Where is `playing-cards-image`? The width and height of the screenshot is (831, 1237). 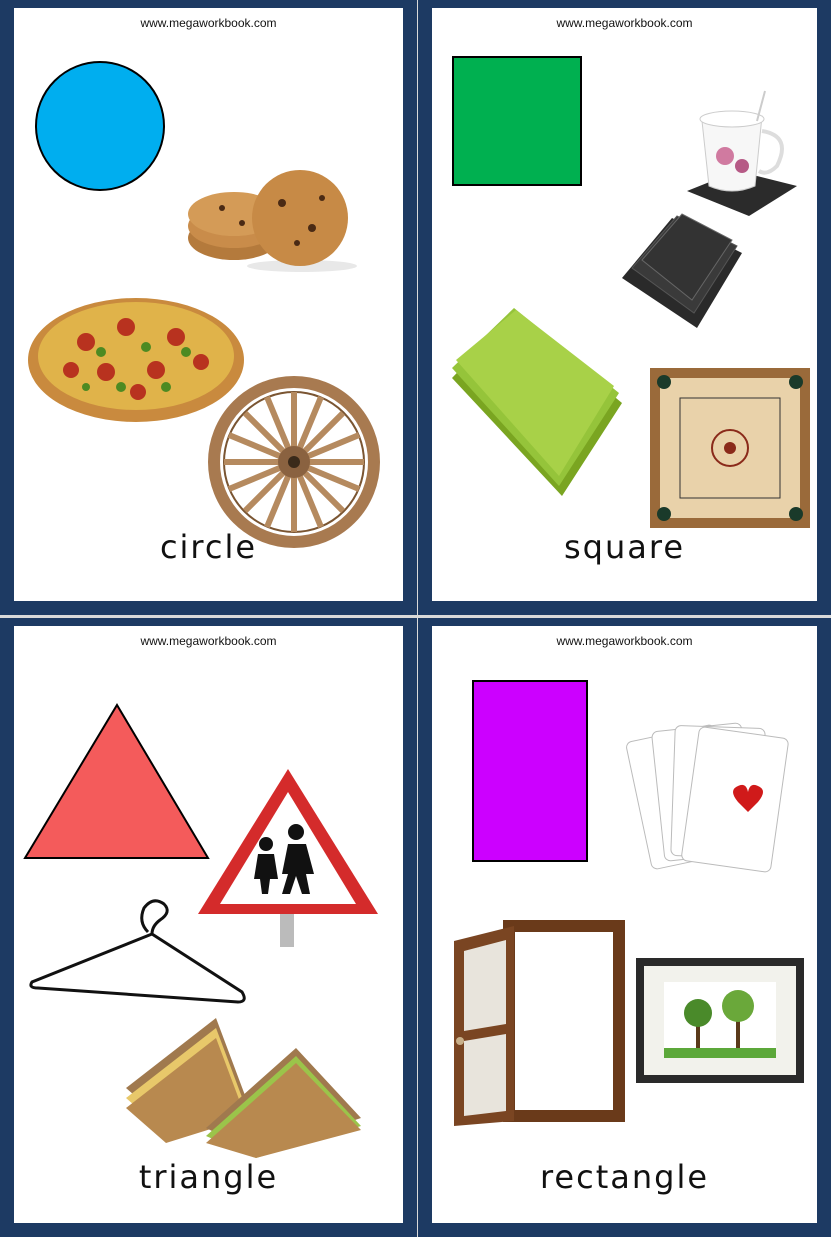 playing-cards-image is located at coordinates (707, 797).